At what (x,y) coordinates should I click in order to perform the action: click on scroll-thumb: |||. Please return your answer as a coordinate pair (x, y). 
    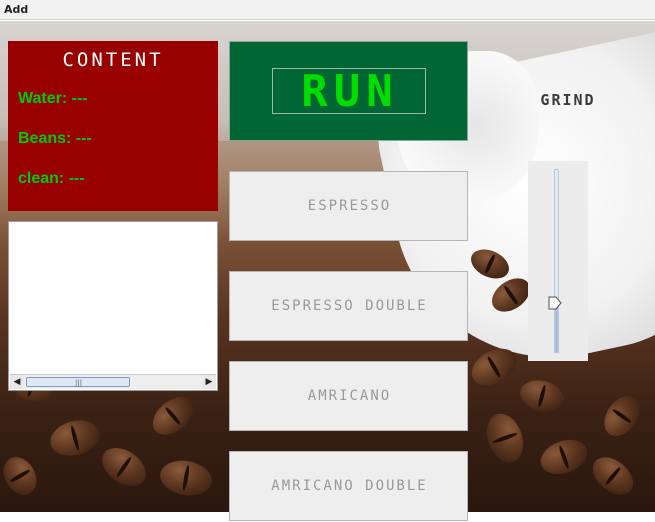
    Looking at the image, I should click on (78, 382).